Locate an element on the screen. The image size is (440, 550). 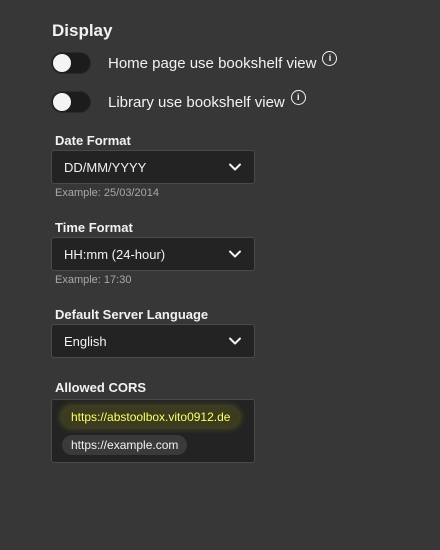
toggle-row-library-bookshelf: Library use bookshelf view i is located at coordinates (178, 101).